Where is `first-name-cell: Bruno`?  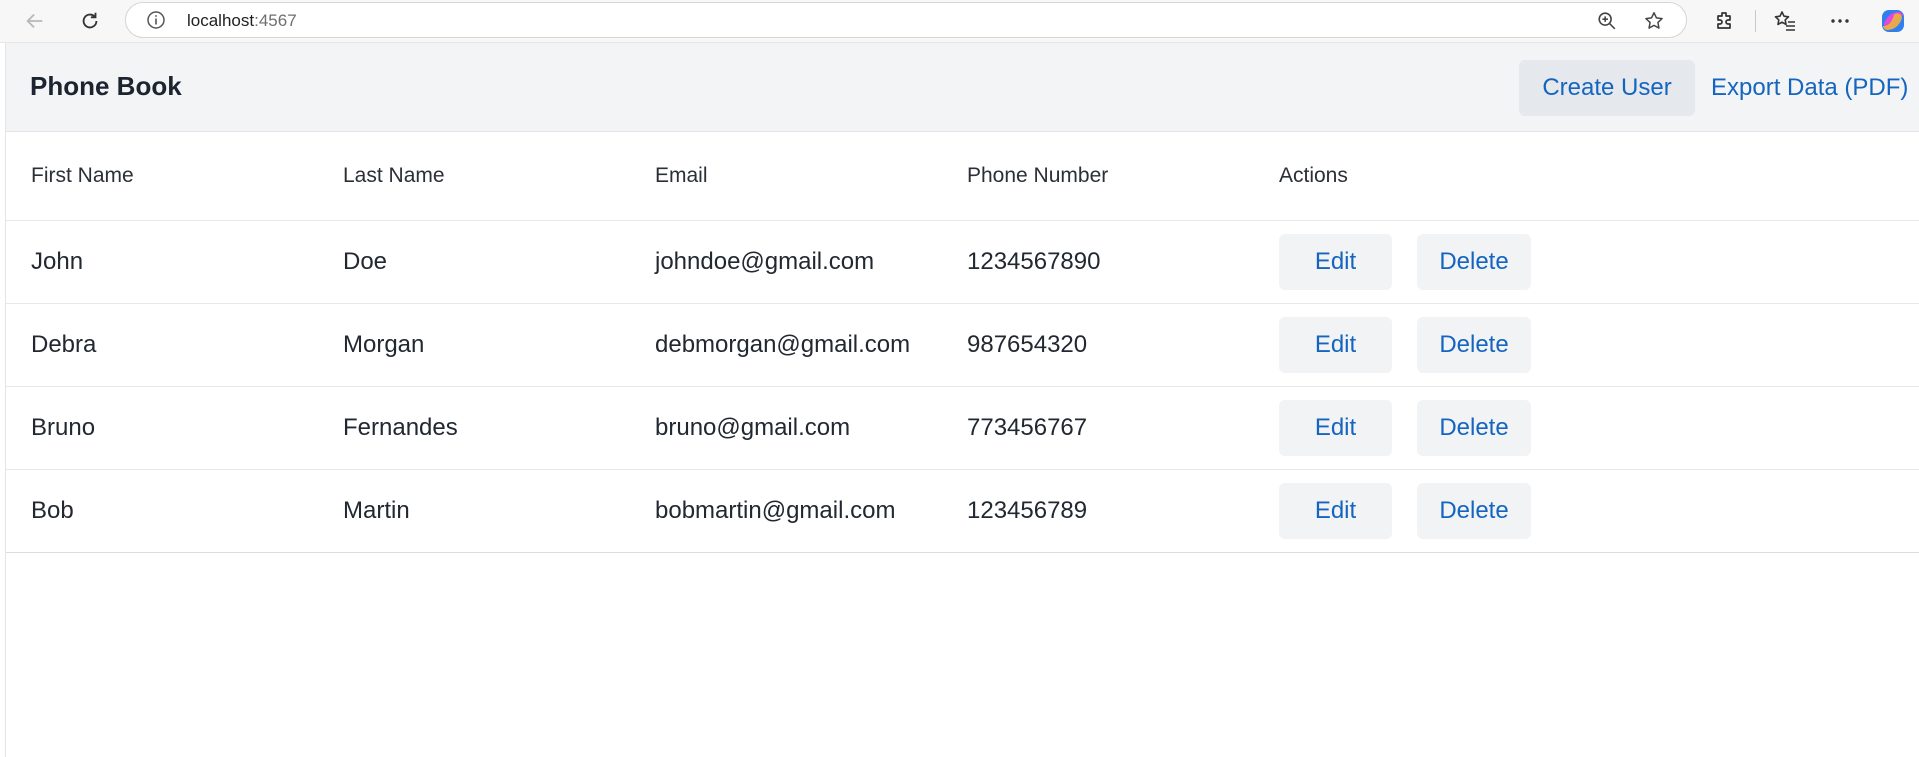 first-name-cell: Bruno is located at coordinates (162, 428).